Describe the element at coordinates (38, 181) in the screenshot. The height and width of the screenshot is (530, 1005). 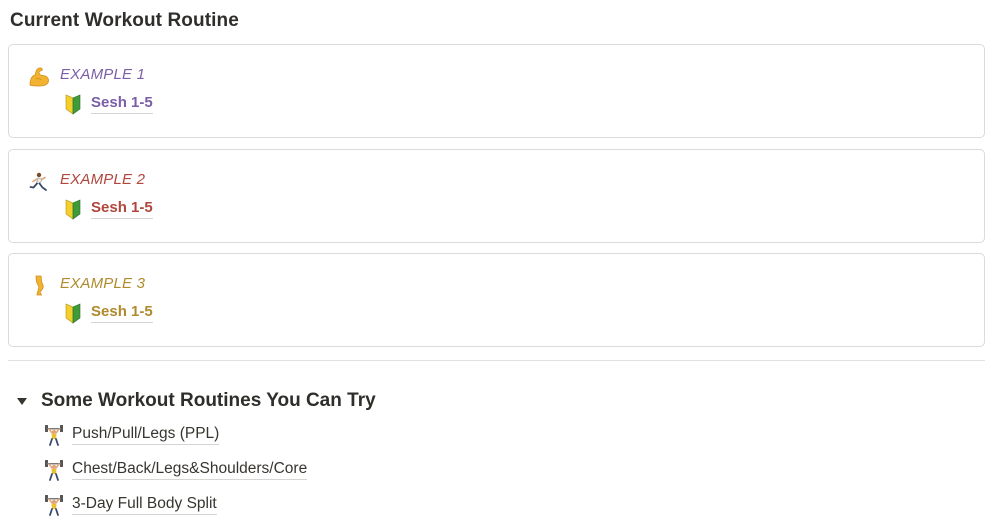
I see `running-person-icon` at that location.